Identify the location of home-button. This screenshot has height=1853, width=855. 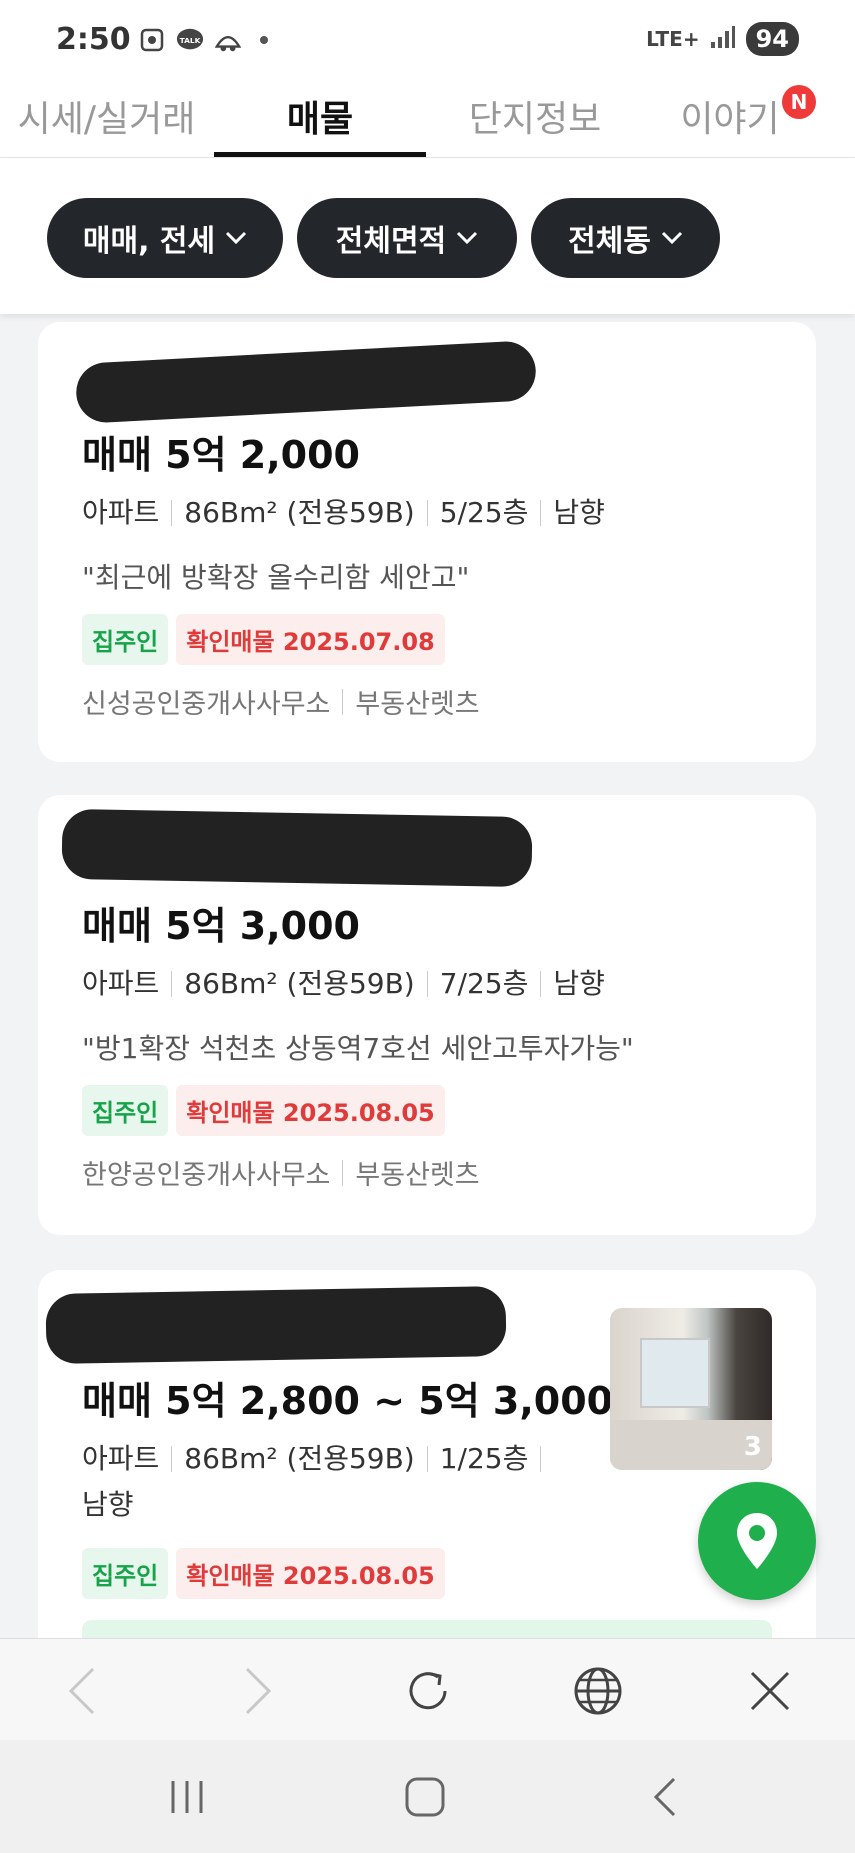
(425, 1797).